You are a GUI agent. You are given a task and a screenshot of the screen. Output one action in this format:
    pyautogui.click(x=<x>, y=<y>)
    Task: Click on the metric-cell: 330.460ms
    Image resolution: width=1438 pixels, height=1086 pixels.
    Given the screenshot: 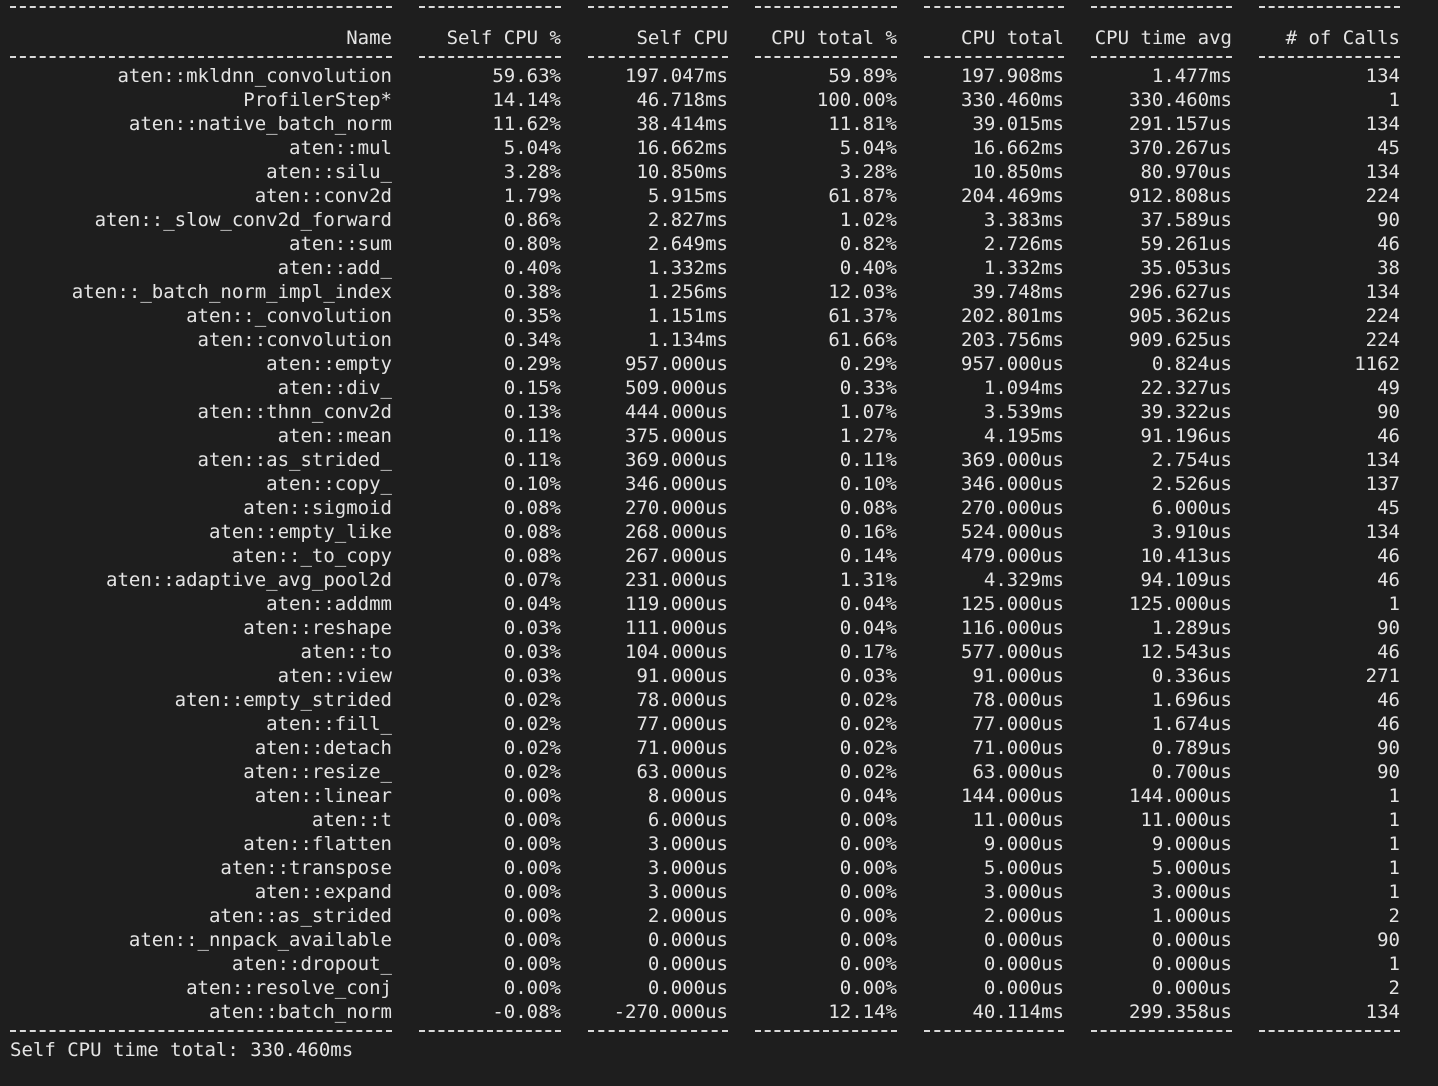 What is the action you would take?
    pyautogui.click(x=1012, y=100)
    